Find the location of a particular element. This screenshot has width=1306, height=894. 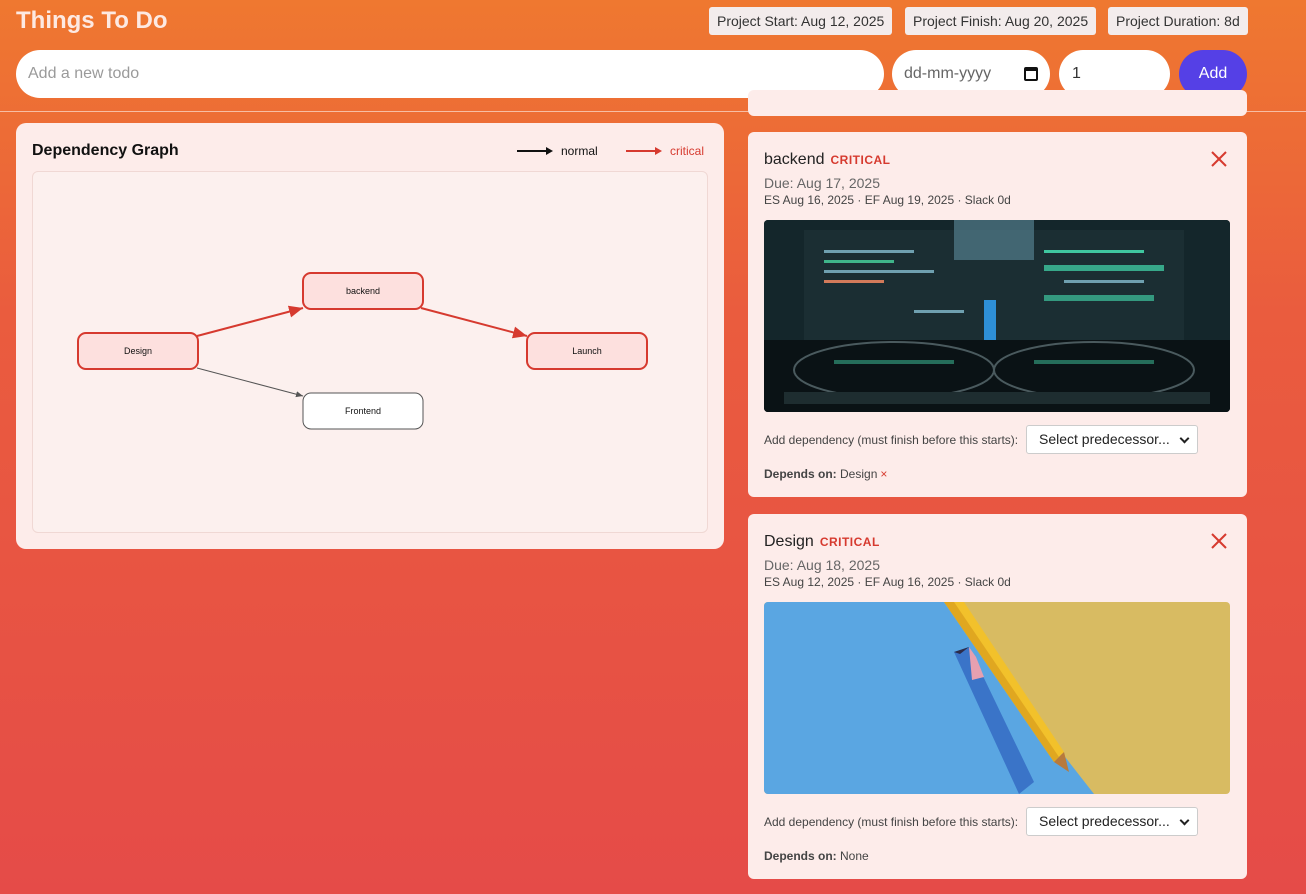

todo-card-partial is located at coordinates (997, 103).